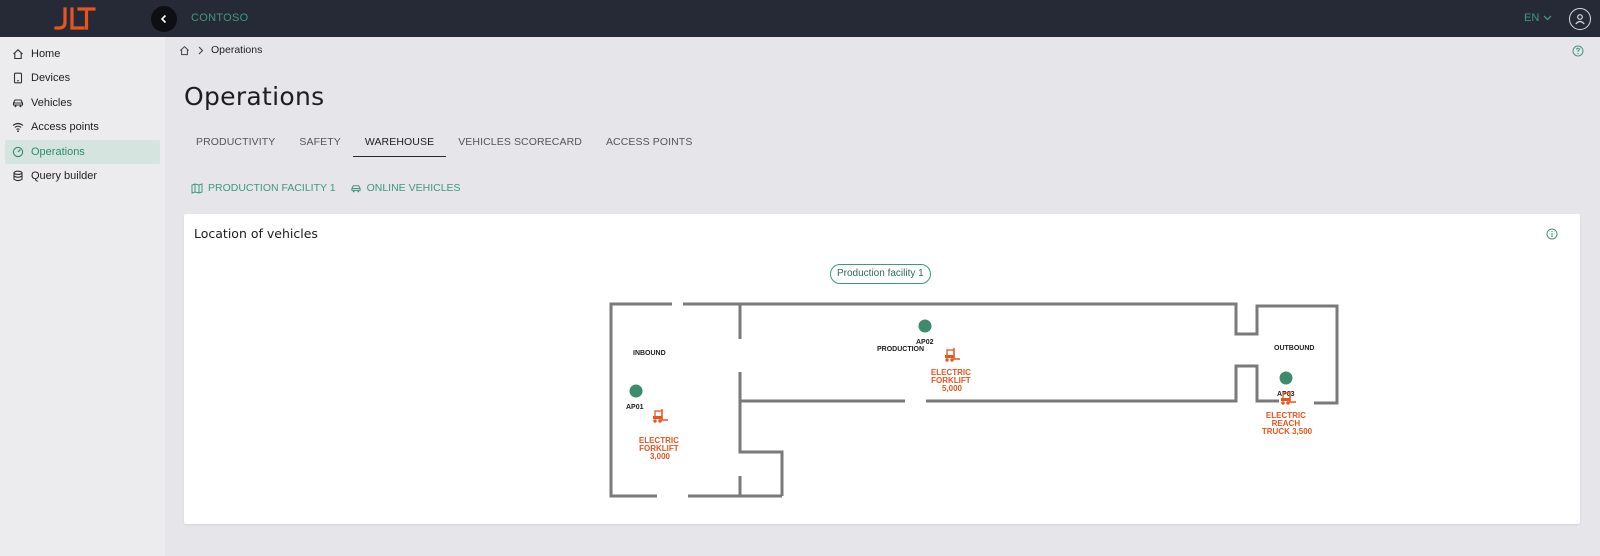 The width and height of the screenshot is (1600, 556). I want to click on vehicle-label: ELECTRIC FORKLIFT 5,000, so click(952, 380).